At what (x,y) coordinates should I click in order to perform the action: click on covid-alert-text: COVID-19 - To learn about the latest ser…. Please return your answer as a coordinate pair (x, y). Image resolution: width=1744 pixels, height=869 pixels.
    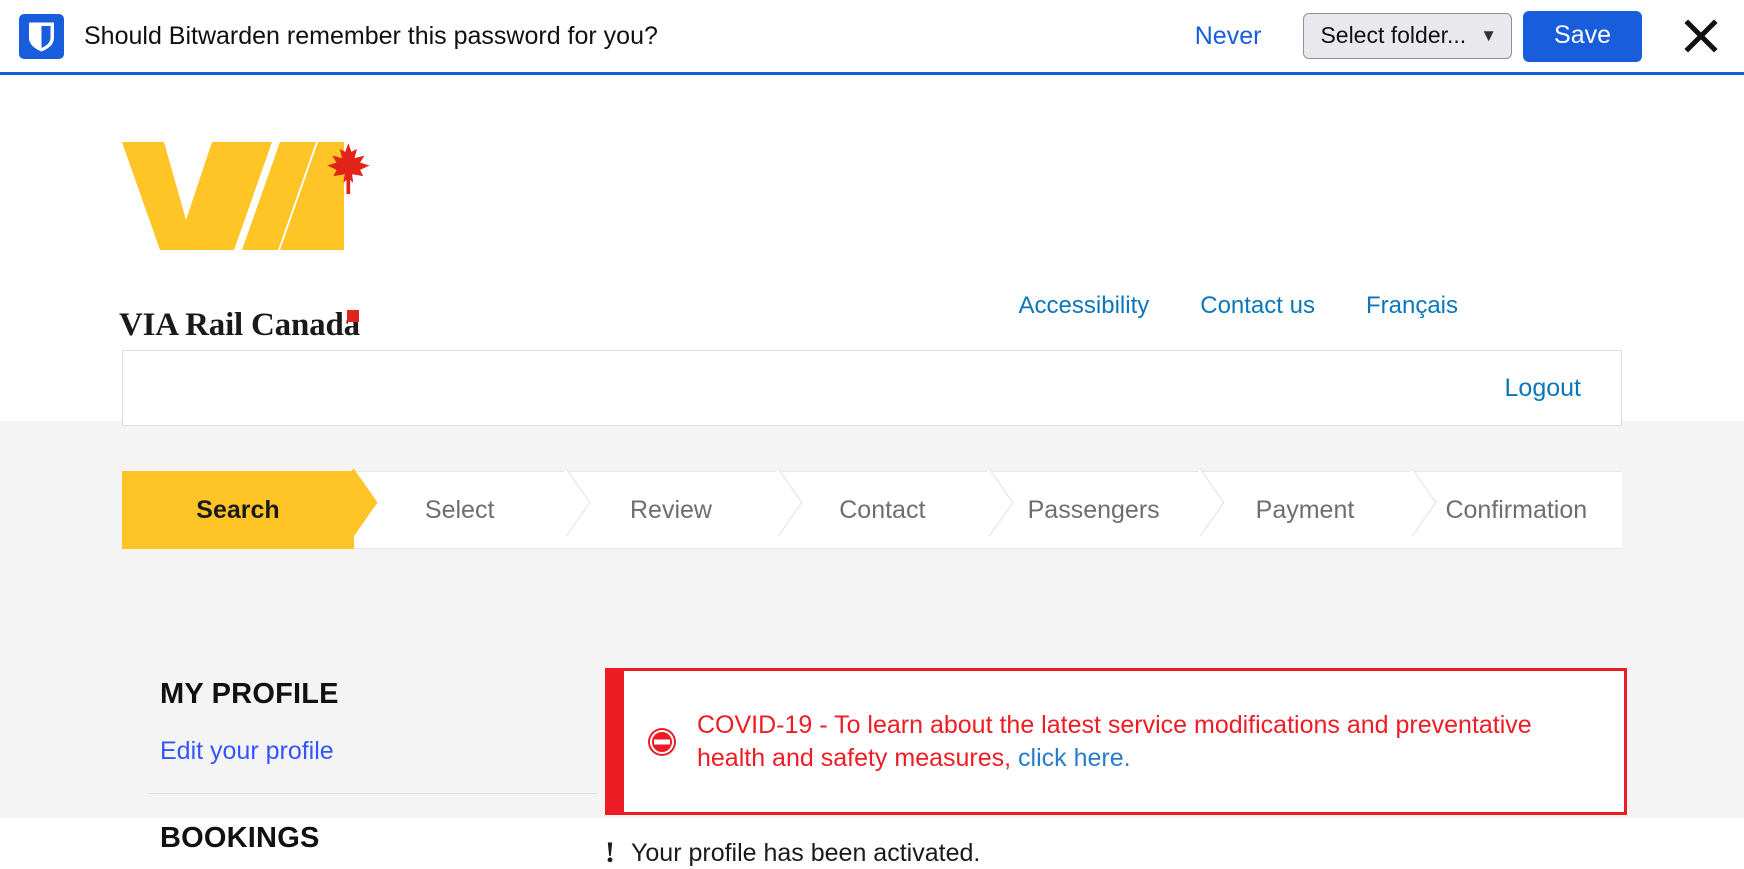
    Looking at the image, I should click on (1145, 742).